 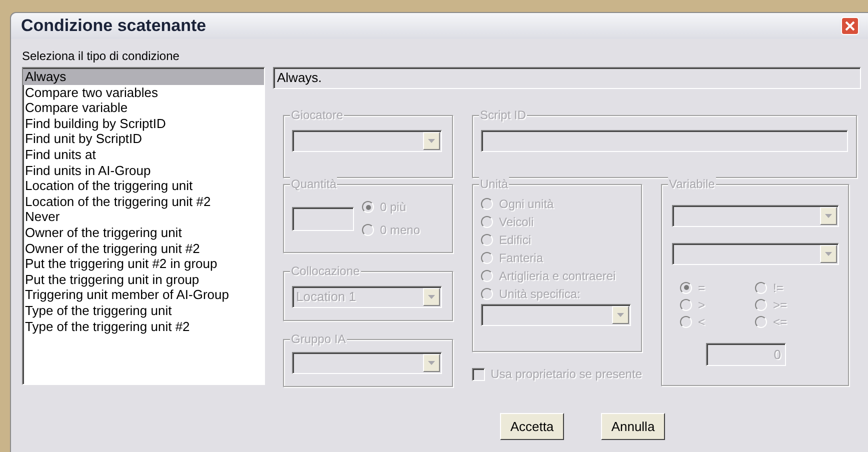 What do you see at coordinates (143, 124) in the screenshot?
I see `list-item: Find building by ScriptID` at bounding box center [143, 124].